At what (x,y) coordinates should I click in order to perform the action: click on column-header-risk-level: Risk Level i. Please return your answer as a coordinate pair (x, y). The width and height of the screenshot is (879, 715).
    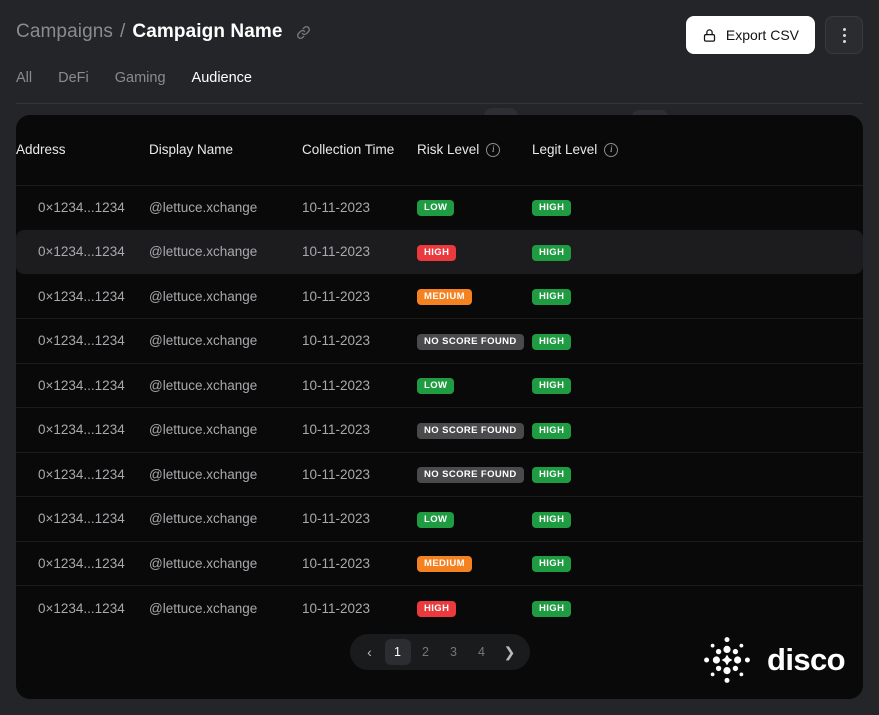
    Looking at the image, I should click on (474, 150).